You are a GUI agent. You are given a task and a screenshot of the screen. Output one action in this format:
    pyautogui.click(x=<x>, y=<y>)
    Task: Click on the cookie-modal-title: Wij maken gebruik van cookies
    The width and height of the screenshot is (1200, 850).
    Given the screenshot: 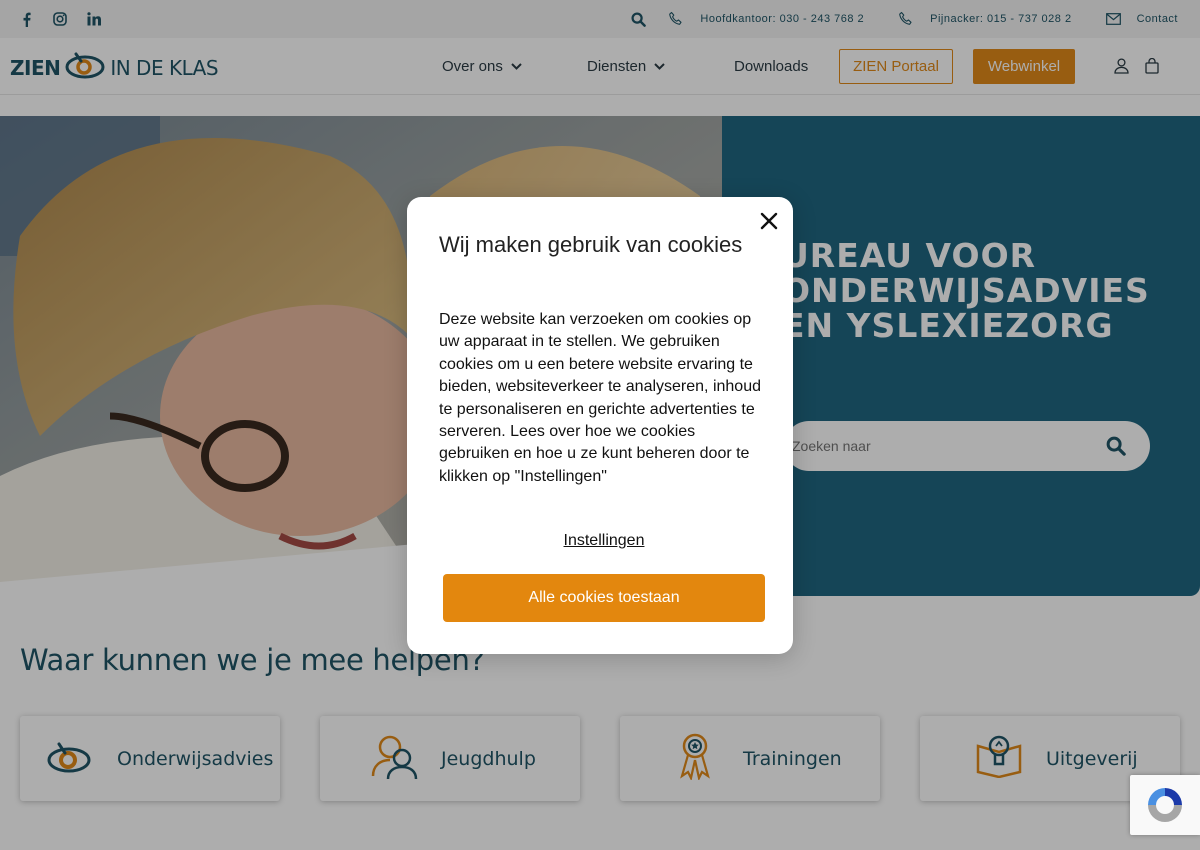 What is the action you would take?
    pyautogui.click(x=591, y=244)
    